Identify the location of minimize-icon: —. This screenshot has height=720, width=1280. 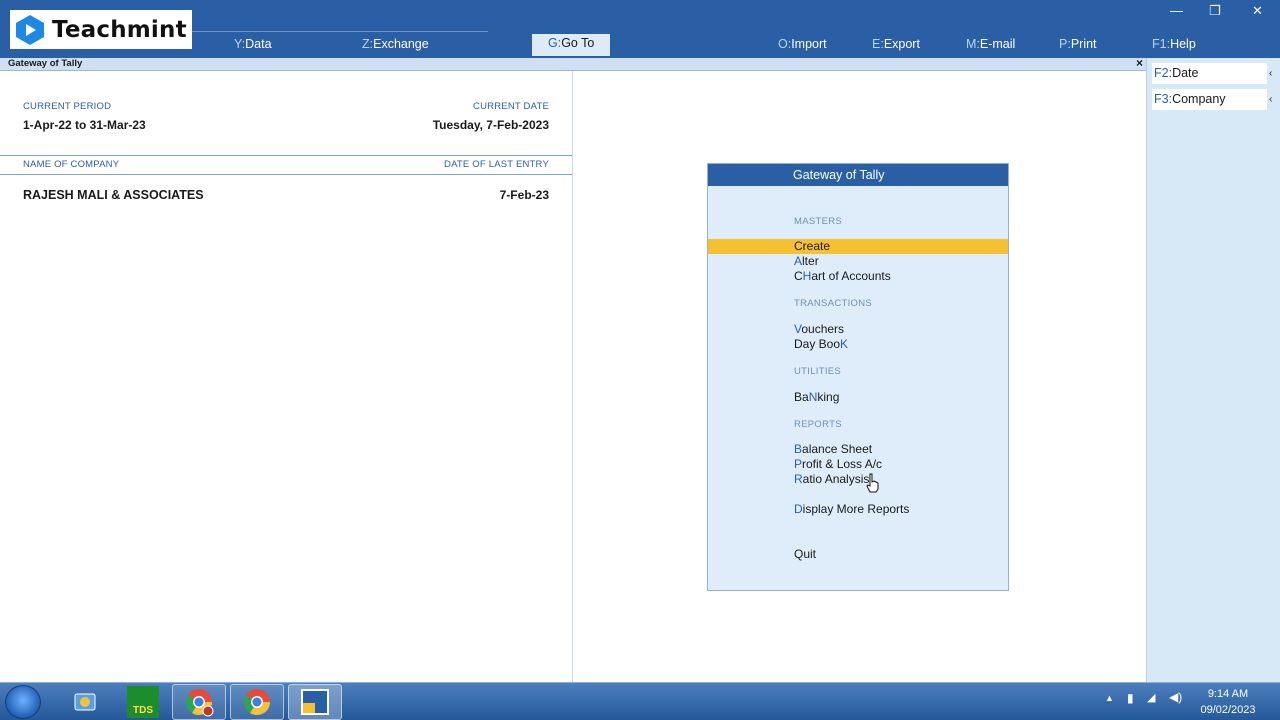
(1176, 10).